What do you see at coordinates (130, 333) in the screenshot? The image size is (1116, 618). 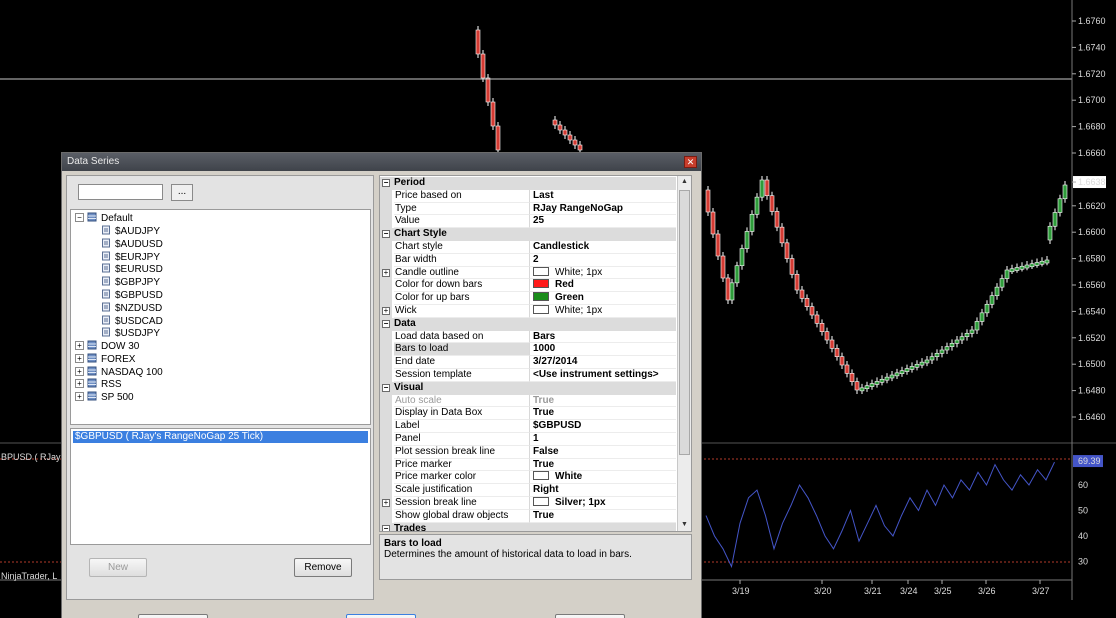 I see `tree-item-instrument: $USDJPY` at bounding box center [130, 333].